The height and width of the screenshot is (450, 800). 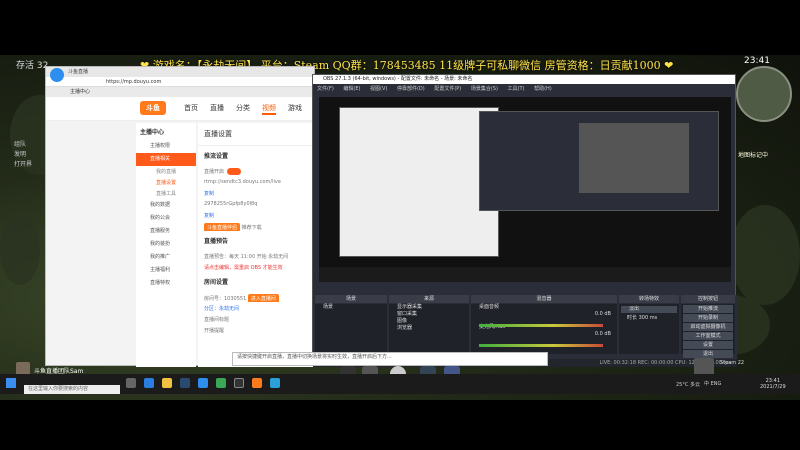 What do you see at coordinates (634, 158) in the screenshot?
I see `nested-obs-inner` at bounding box center [634, 158].